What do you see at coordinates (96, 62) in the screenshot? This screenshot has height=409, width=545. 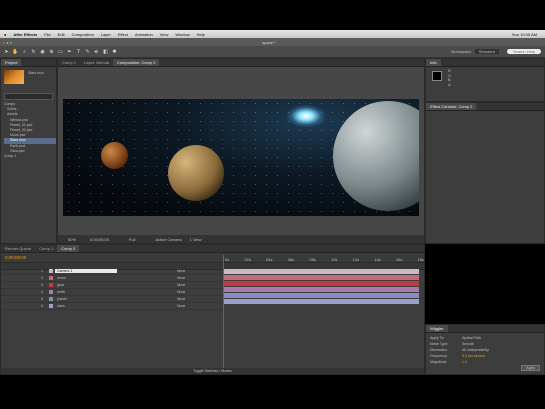 I see `tab-layer-nebula: Layer: Nebula` at bounding box center [96, 62].